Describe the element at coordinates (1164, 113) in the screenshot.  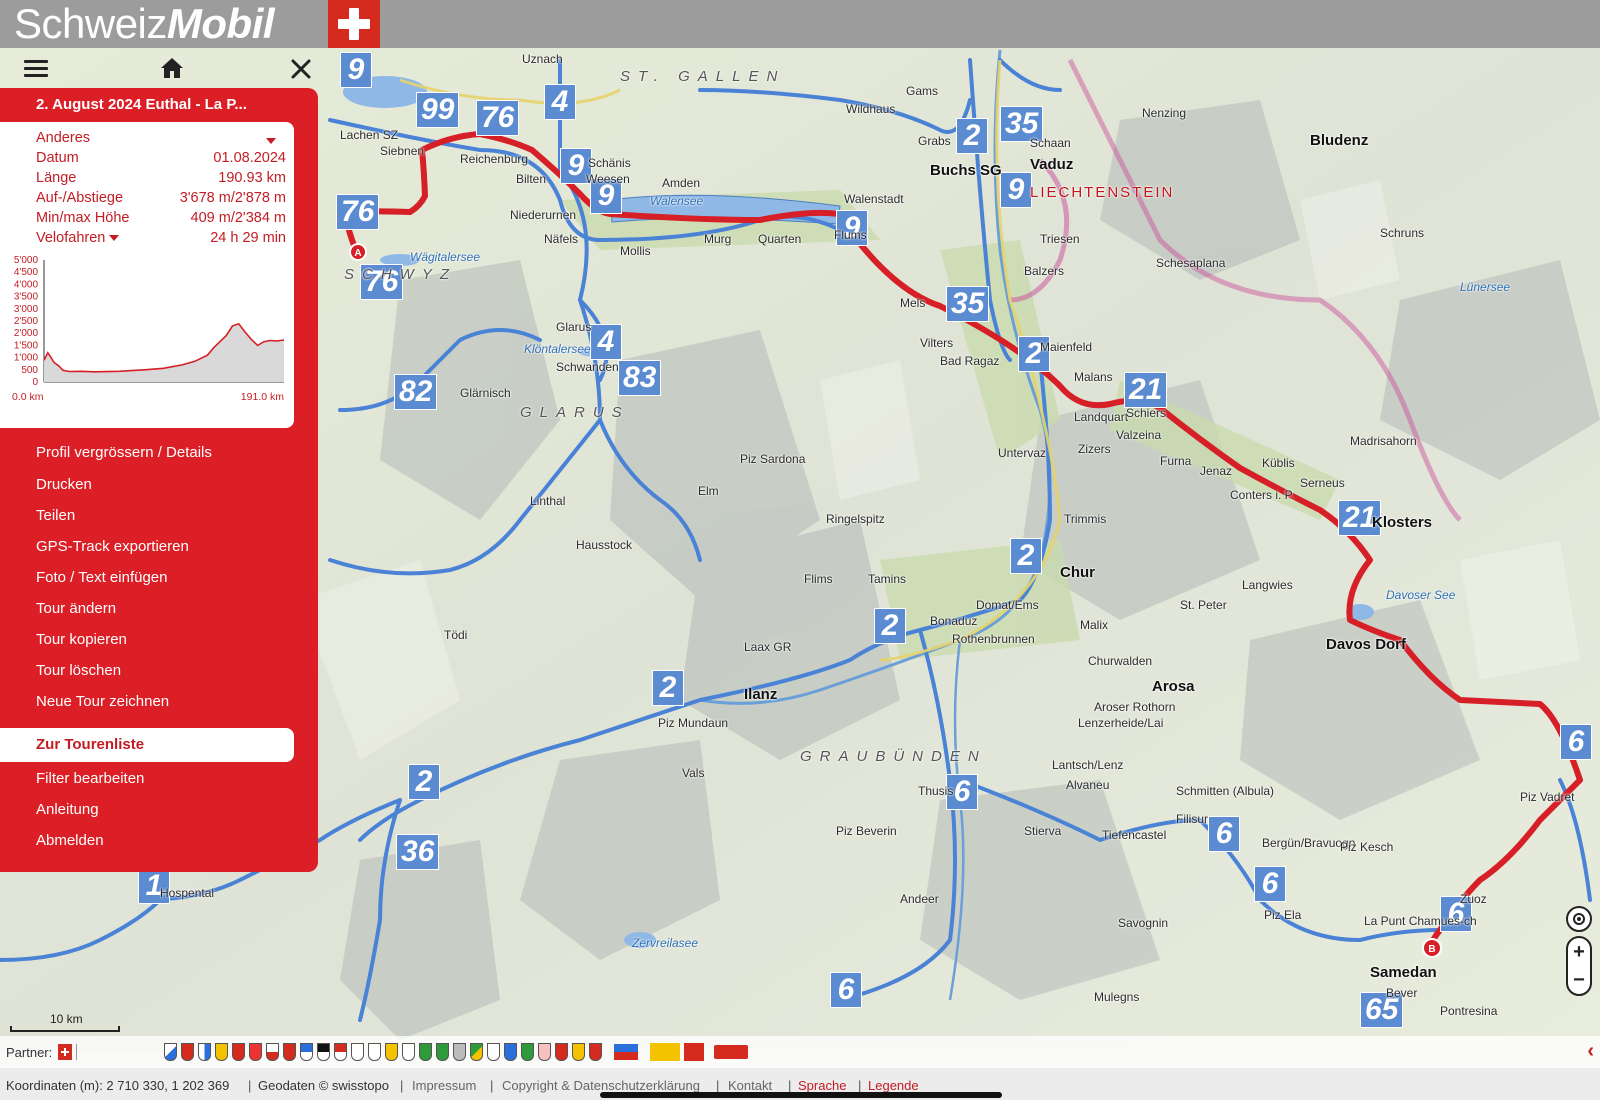
I see `place-label: Nenzing` at that location.